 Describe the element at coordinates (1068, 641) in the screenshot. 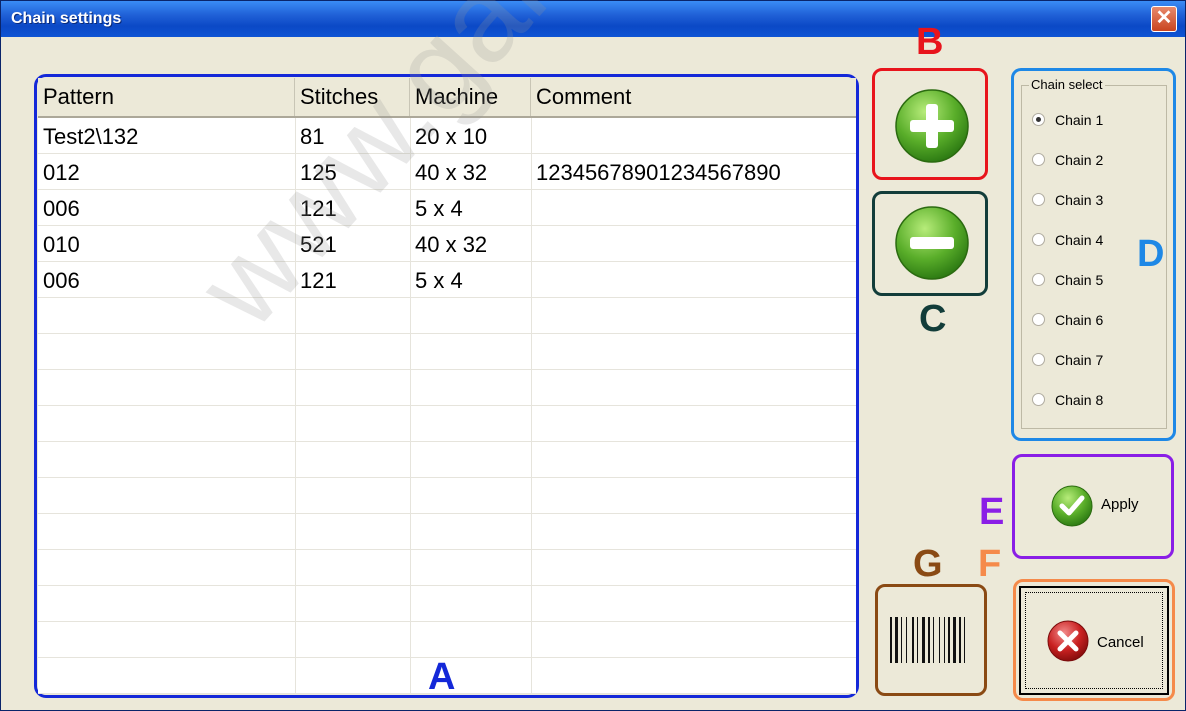

I see `cancel-x-icon` at that location.